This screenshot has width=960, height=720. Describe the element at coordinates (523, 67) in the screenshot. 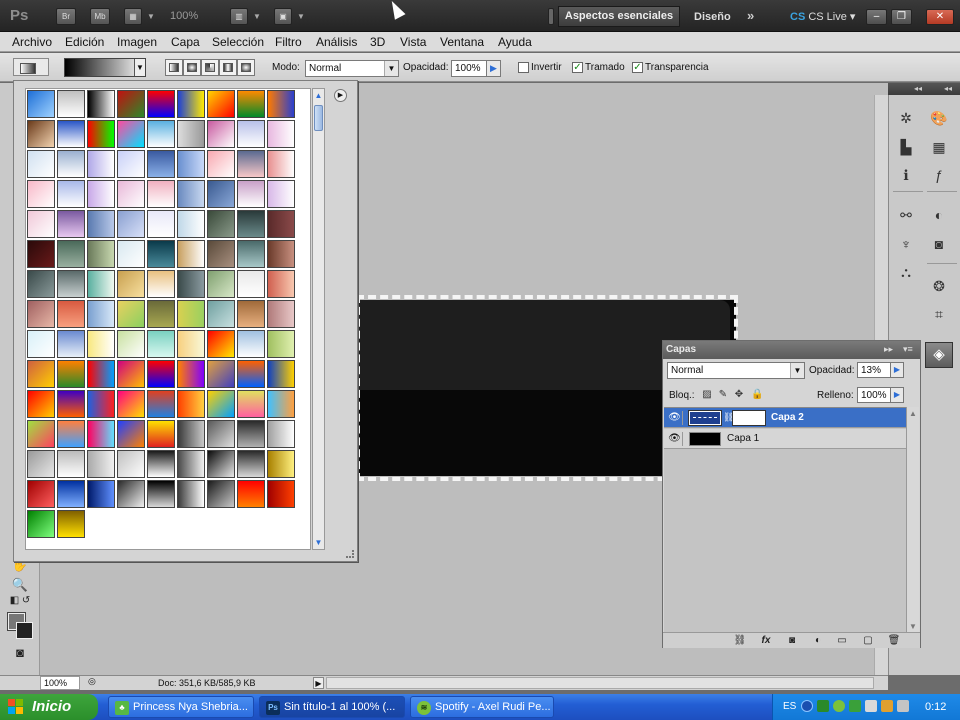

I see `invert-checkbox` at that location.